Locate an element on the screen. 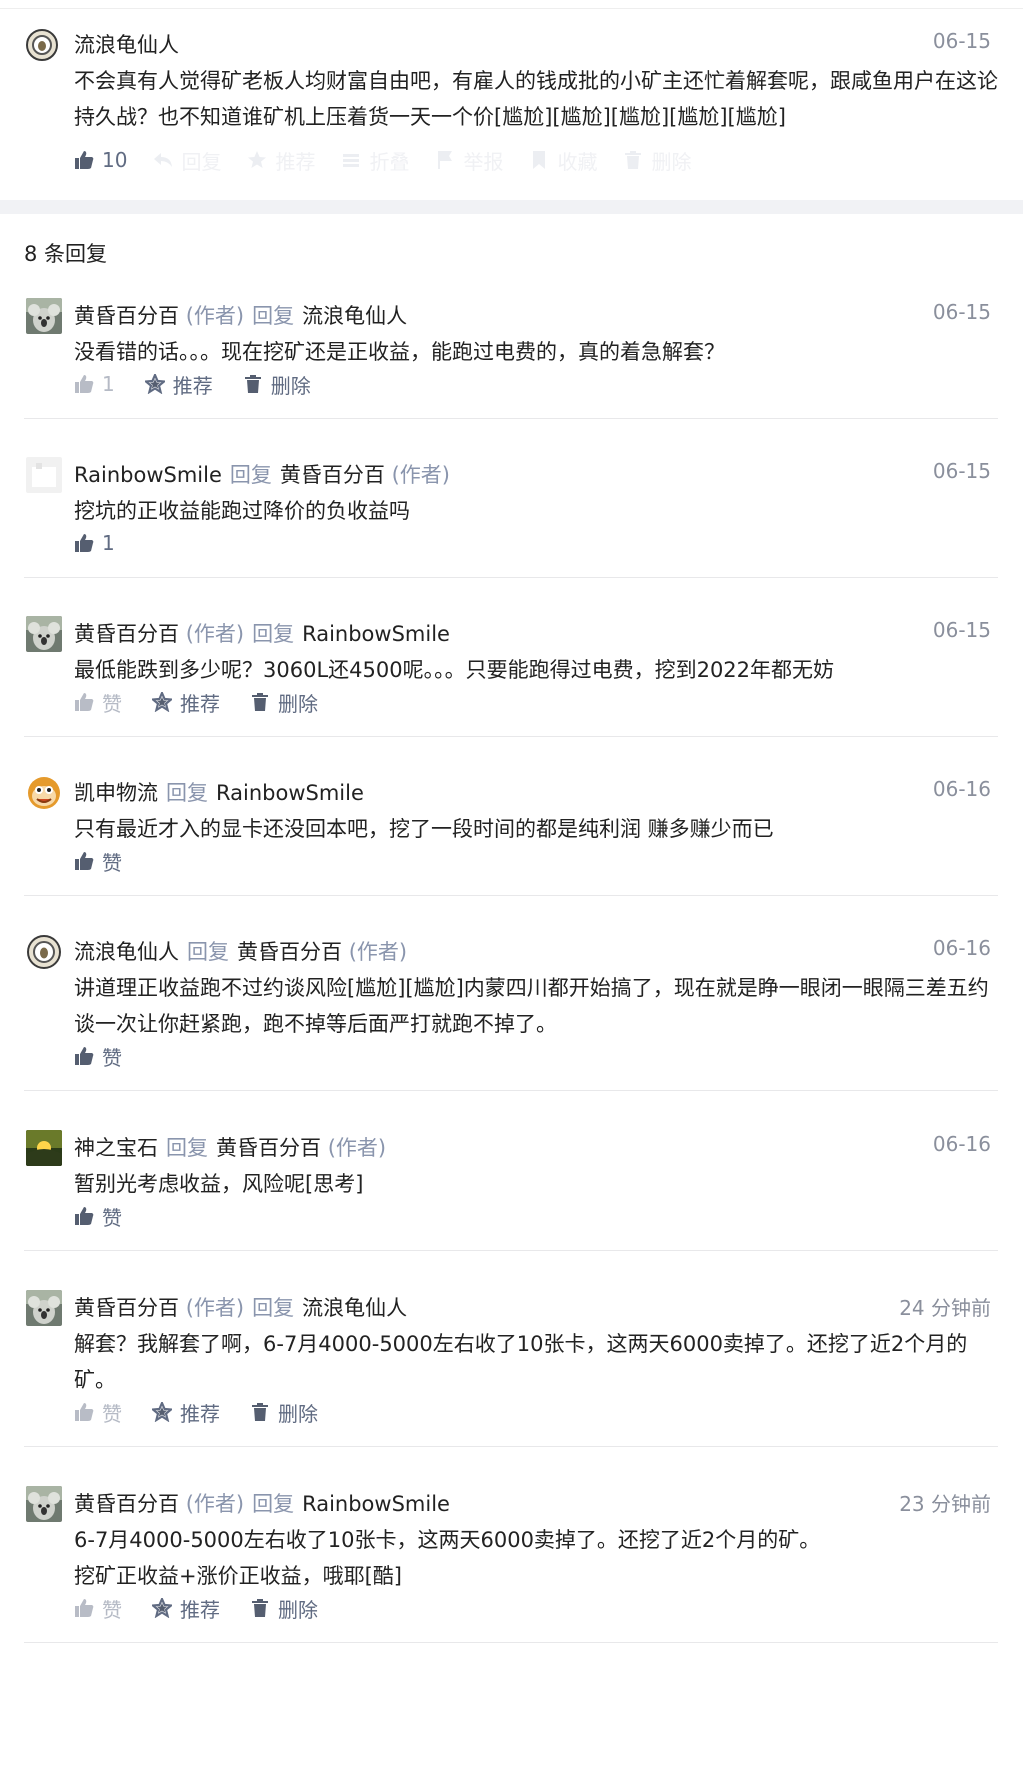 The width and height of the screenshot is (1023, 1768). blank-avatar is located at coordinates (44, 475).